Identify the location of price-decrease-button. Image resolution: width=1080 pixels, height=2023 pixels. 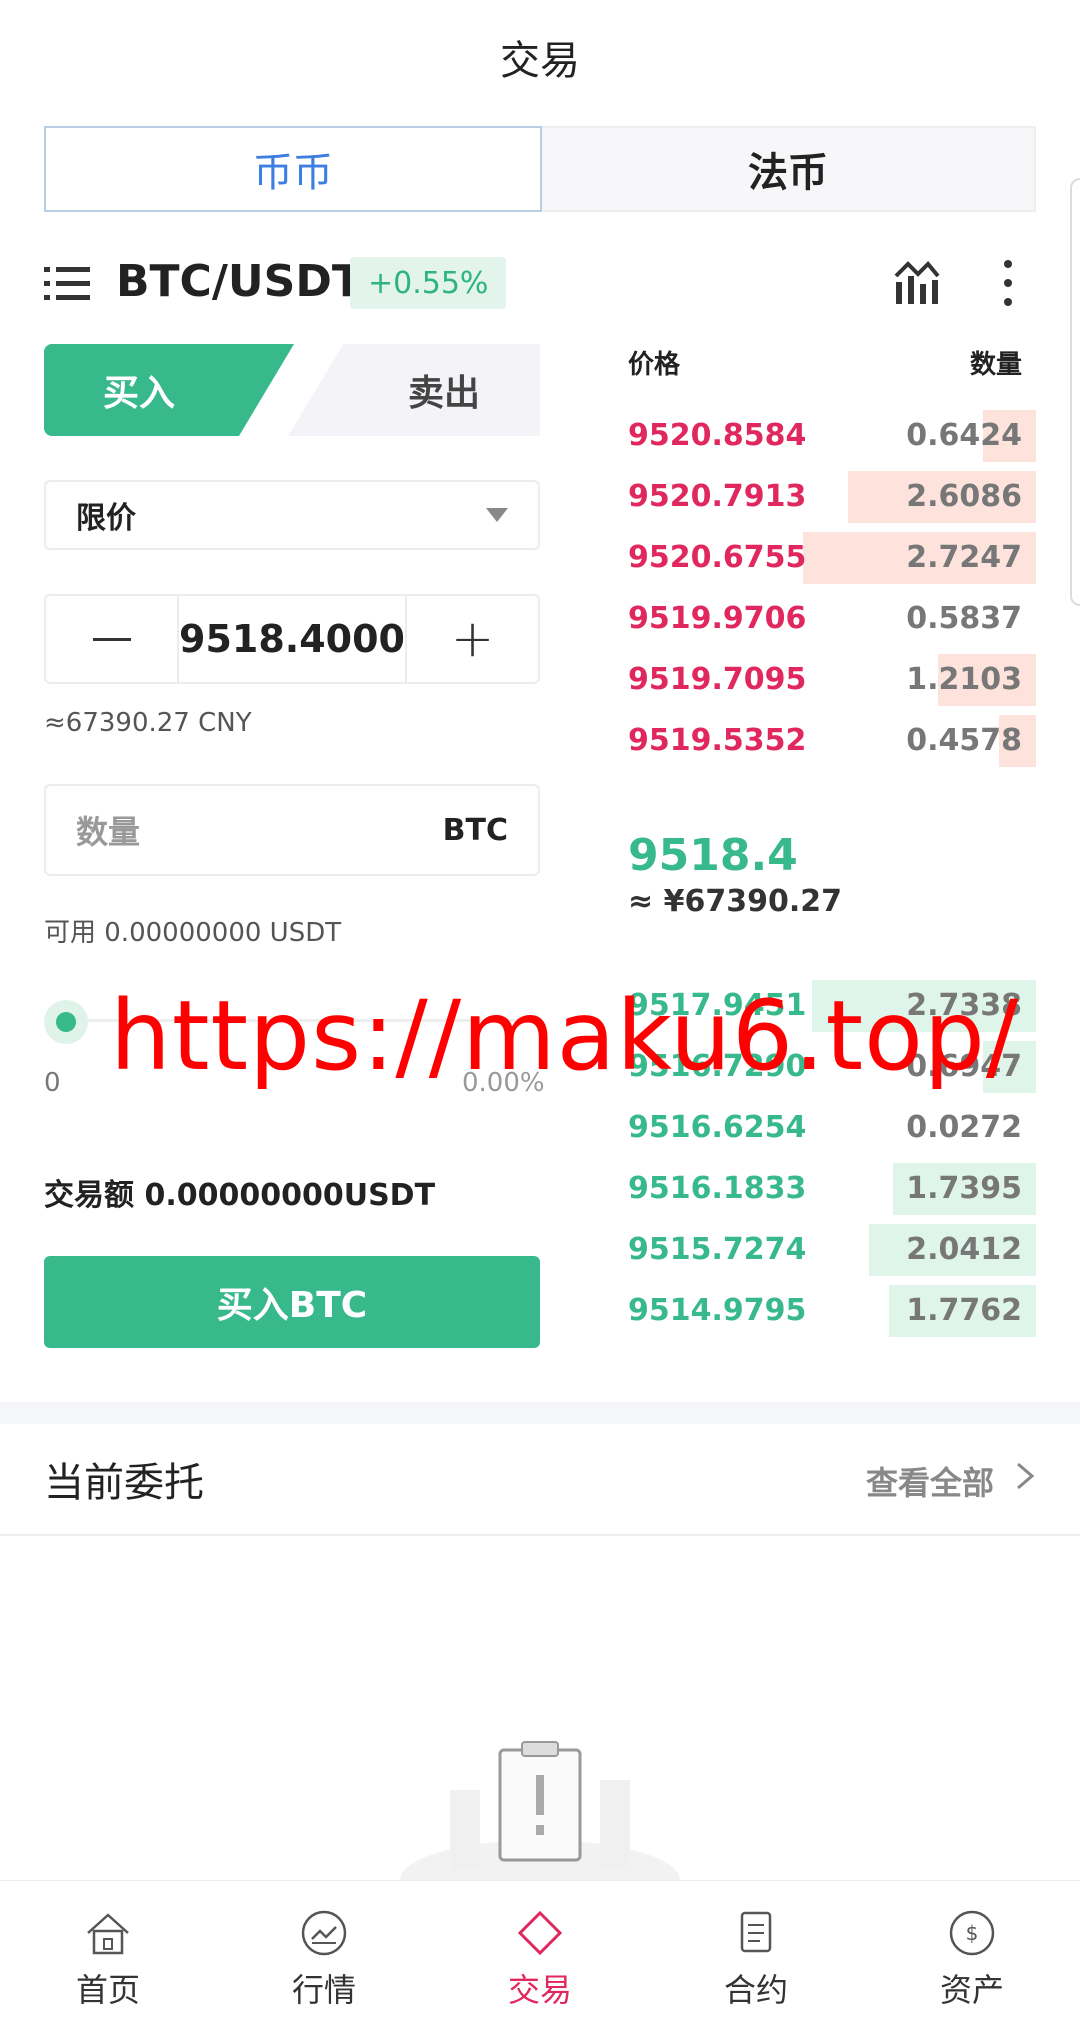
(113, 639).